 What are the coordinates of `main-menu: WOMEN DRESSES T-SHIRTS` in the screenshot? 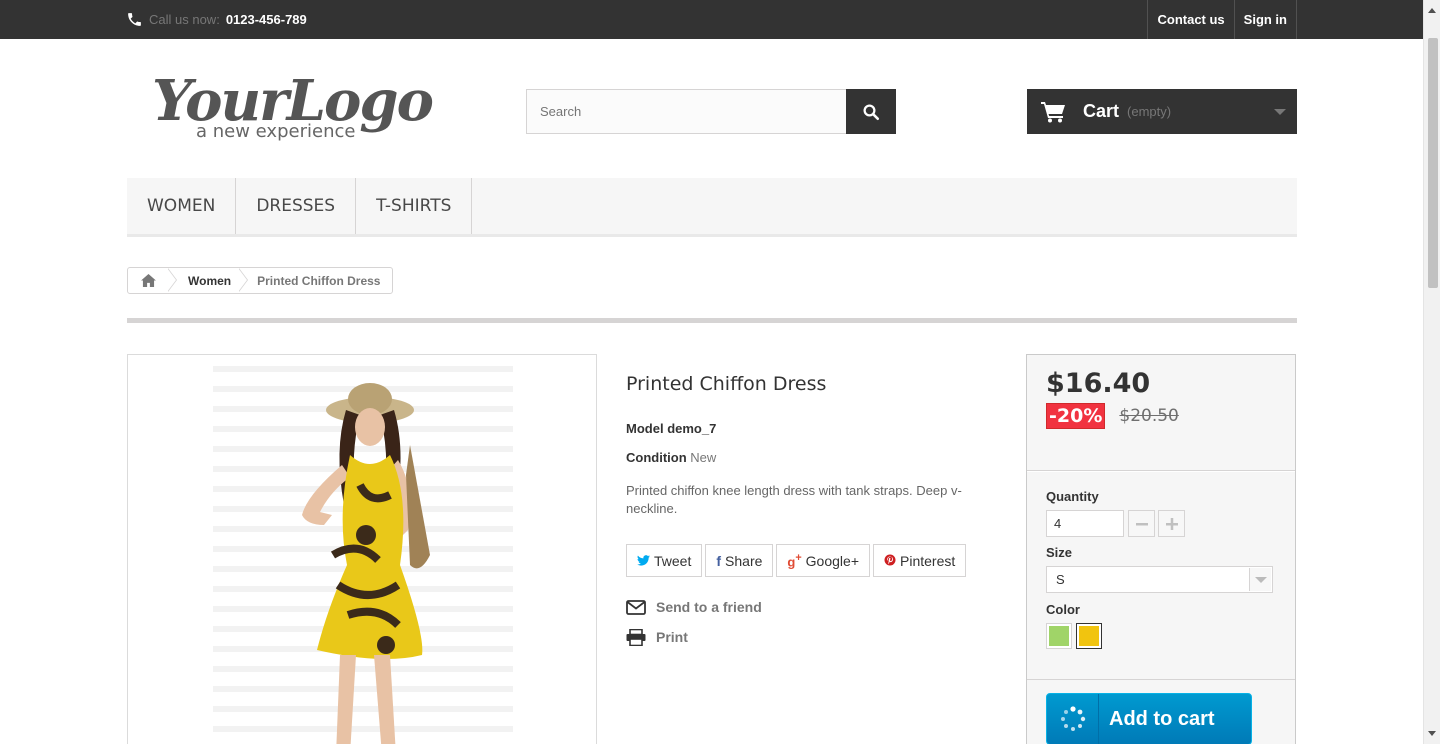 It's located at (712, 207).